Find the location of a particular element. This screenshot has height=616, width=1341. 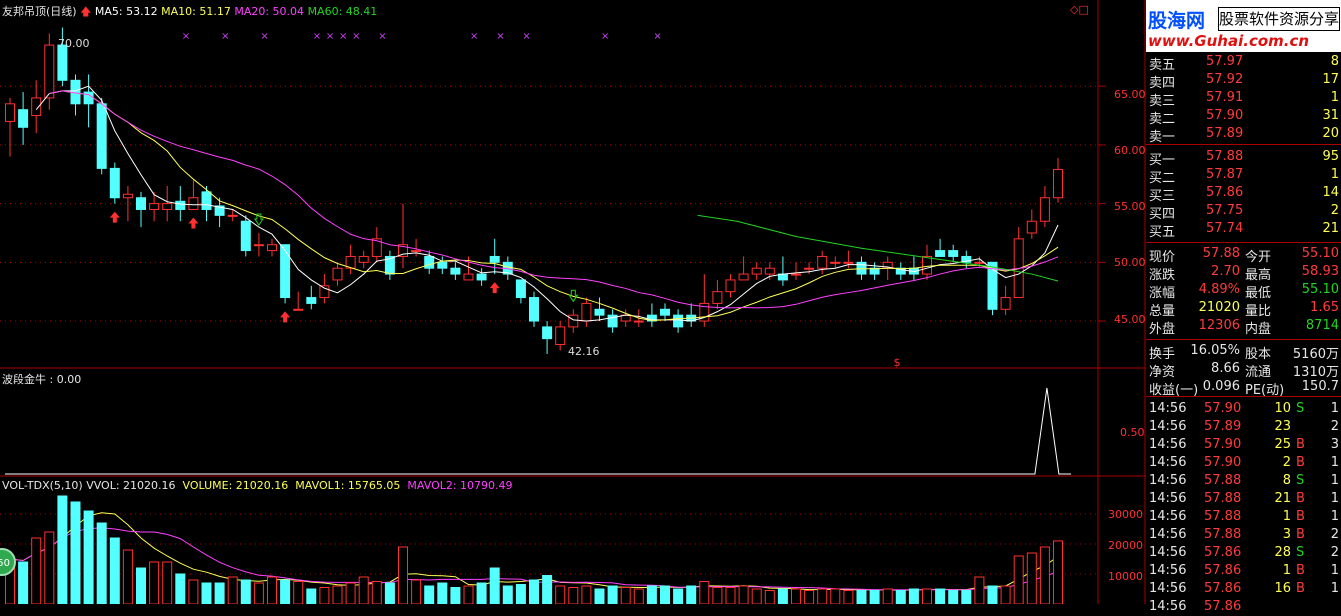

tick-row: 14:56 57.90 25 B 3 is located at coordinates (1243, 445).